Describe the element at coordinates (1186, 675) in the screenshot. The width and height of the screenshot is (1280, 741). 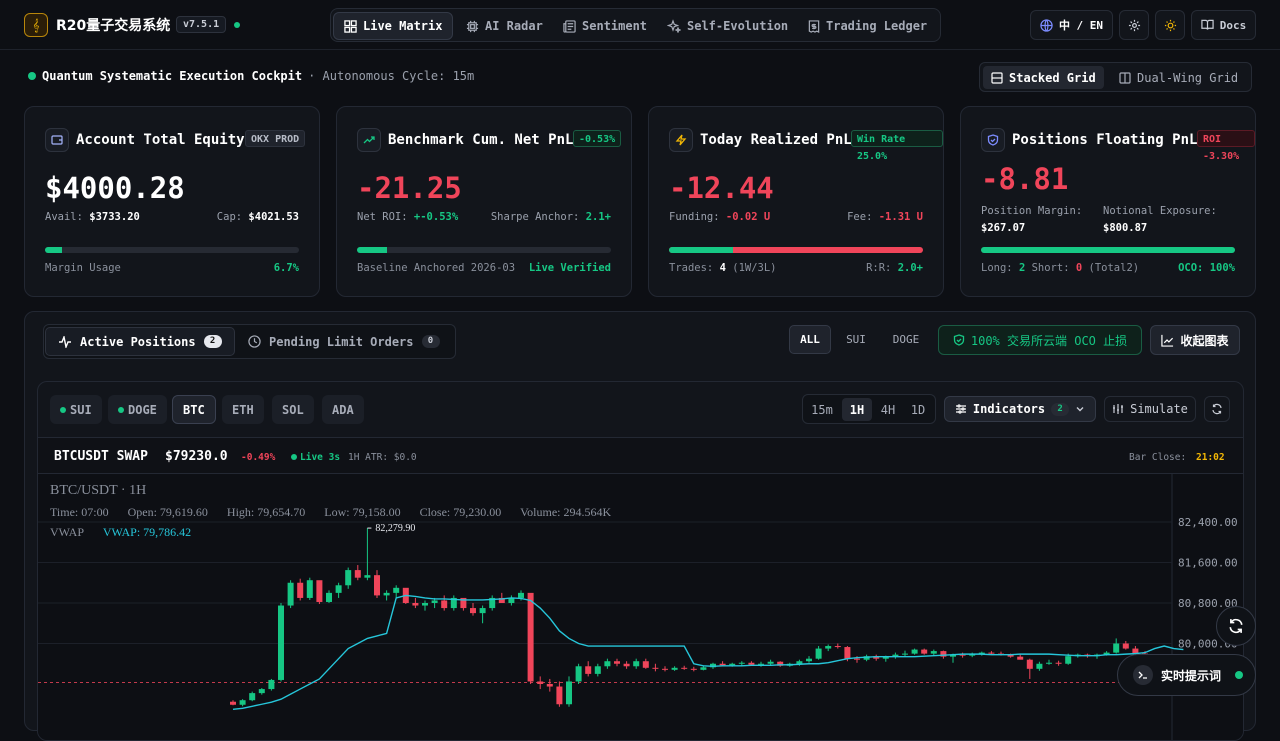
I see `realtime-prompt-button: 实时提示词` at that location.